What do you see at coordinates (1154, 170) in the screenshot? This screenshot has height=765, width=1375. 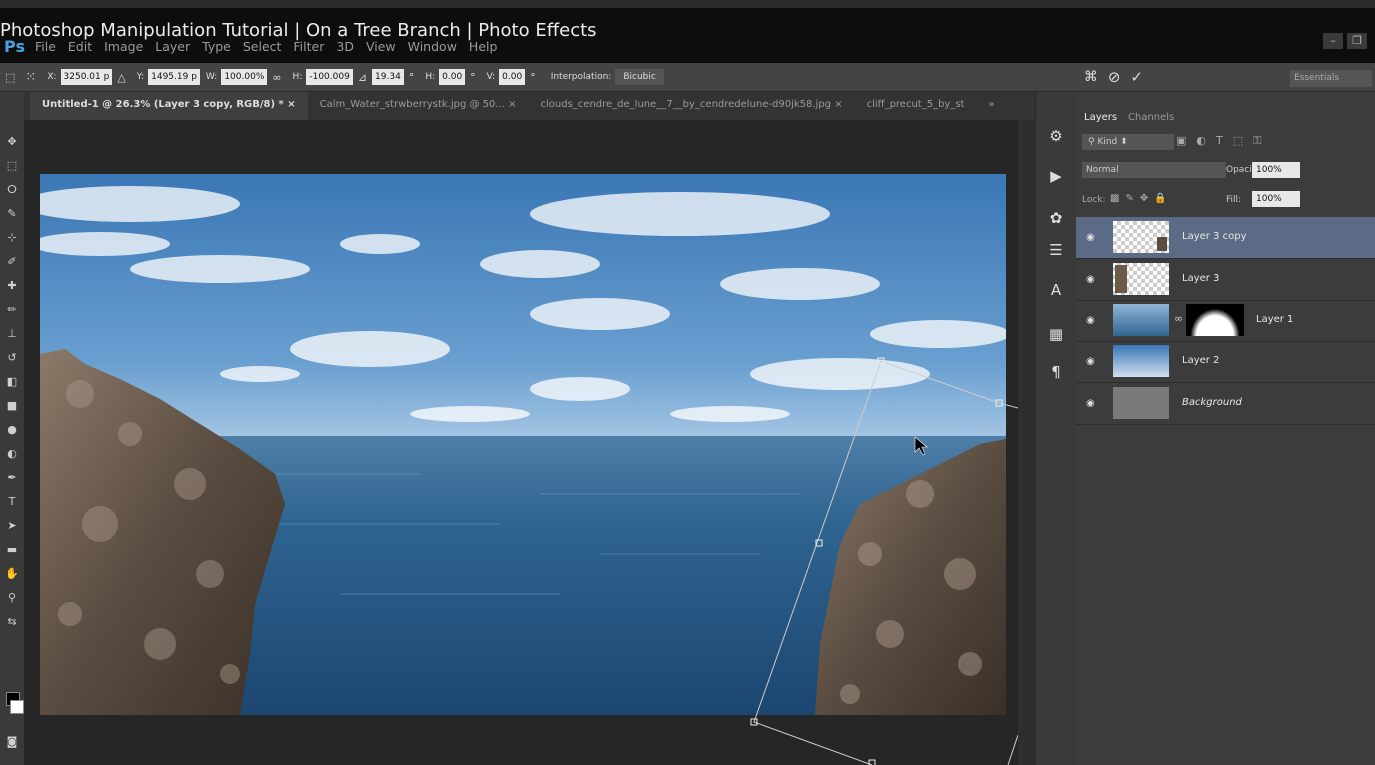 I see `blend-mode-select: Normal` at bounding box center [1154, 170].